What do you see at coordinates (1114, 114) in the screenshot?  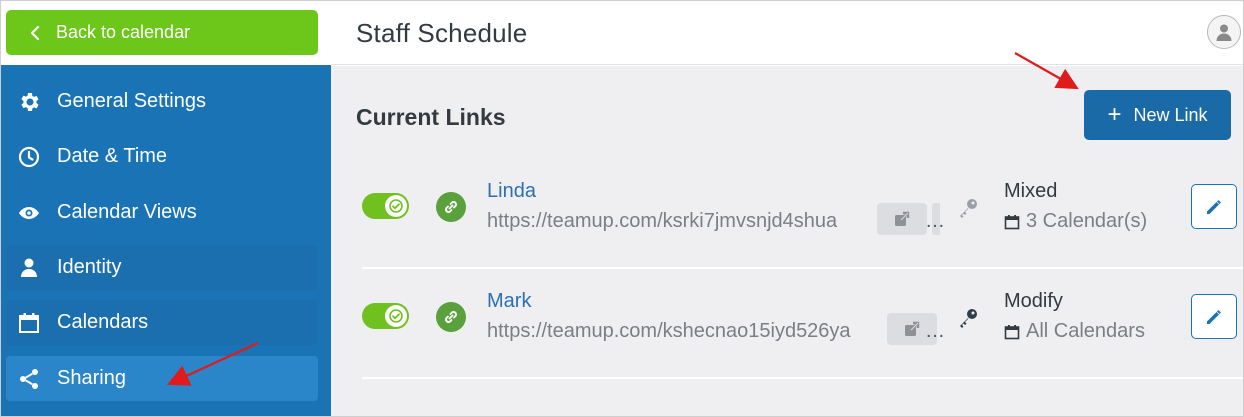 I see `plus-icon: +` at bounding box center [1114, 114].